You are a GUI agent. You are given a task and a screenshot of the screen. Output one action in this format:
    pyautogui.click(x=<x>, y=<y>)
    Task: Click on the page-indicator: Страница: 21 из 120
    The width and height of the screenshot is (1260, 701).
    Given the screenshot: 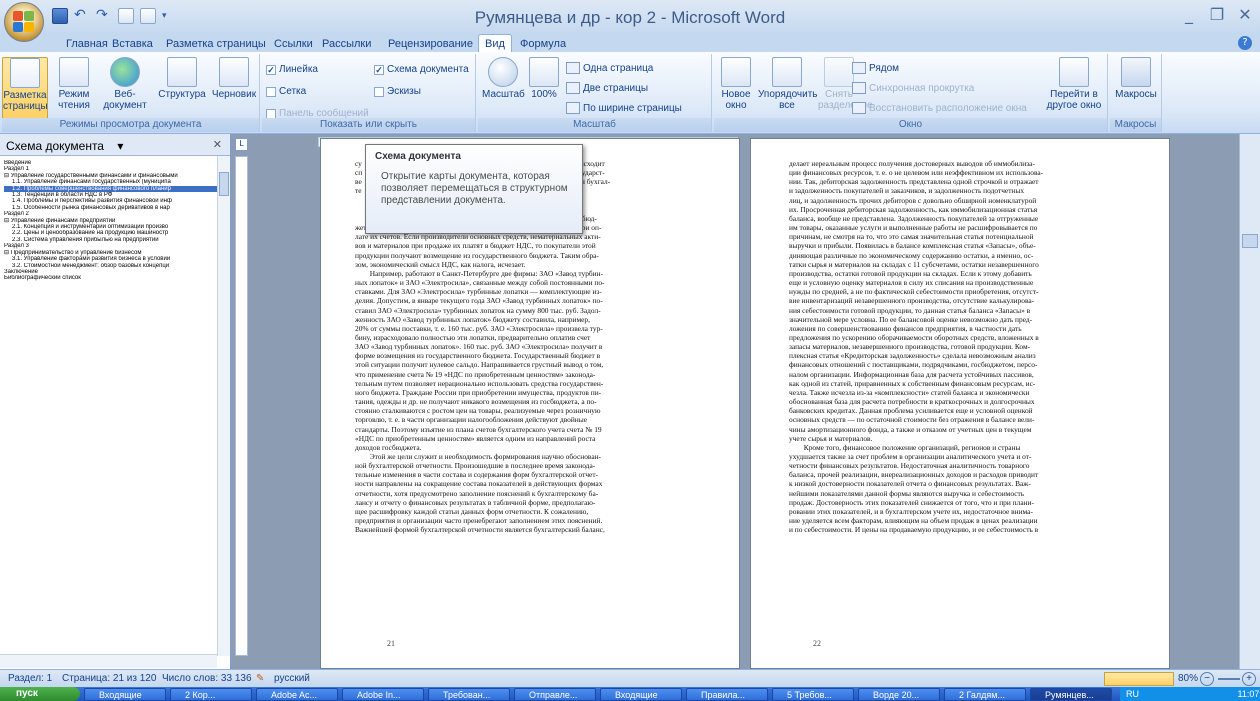 What is the action you would take?
    pyautogui.click(x=109, y=678)
    